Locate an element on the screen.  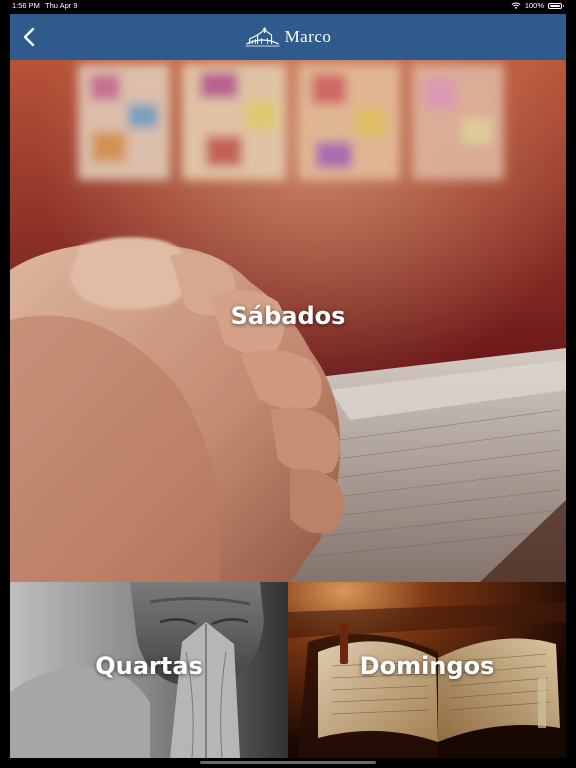
status-date: Thu Apr 9 is located at coordinates (61, 5).